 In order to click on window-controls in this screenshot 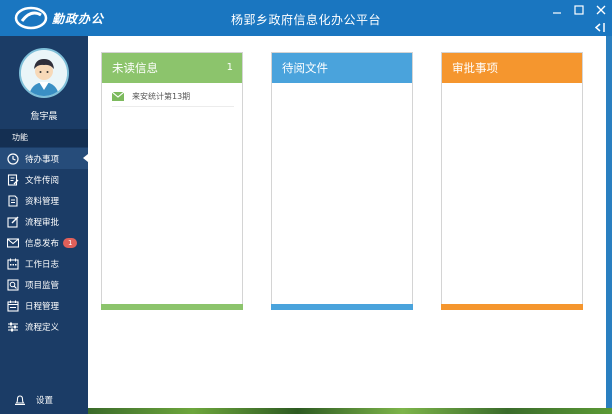, I will do `click(579, 10)`.